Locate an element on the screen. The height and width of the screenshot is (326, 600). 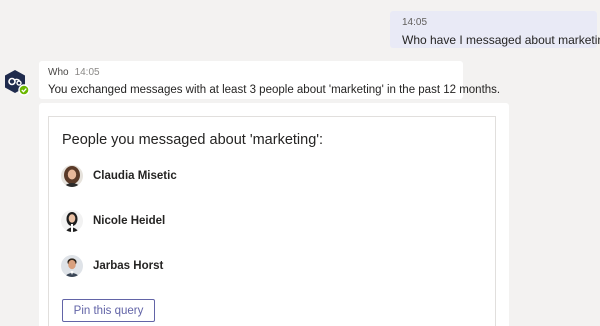
person-name: Claudia Misetic is located at coordinates (135, 176).